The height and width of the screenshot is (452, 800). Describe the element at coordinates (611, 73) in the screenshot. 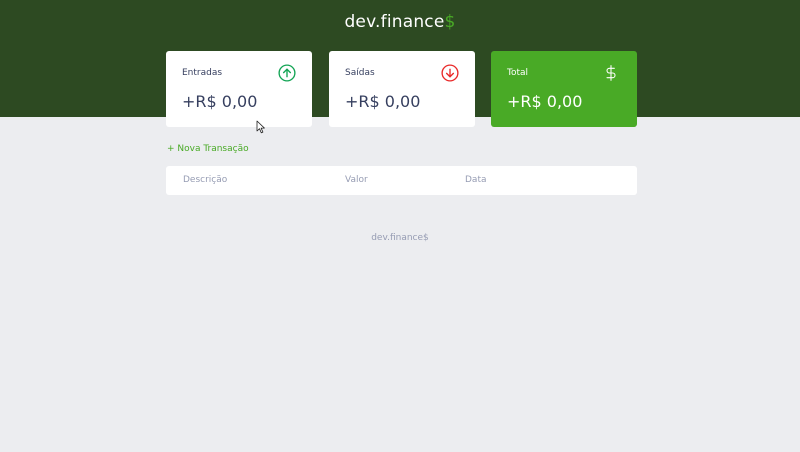

I see `dollar-icon` at that location.